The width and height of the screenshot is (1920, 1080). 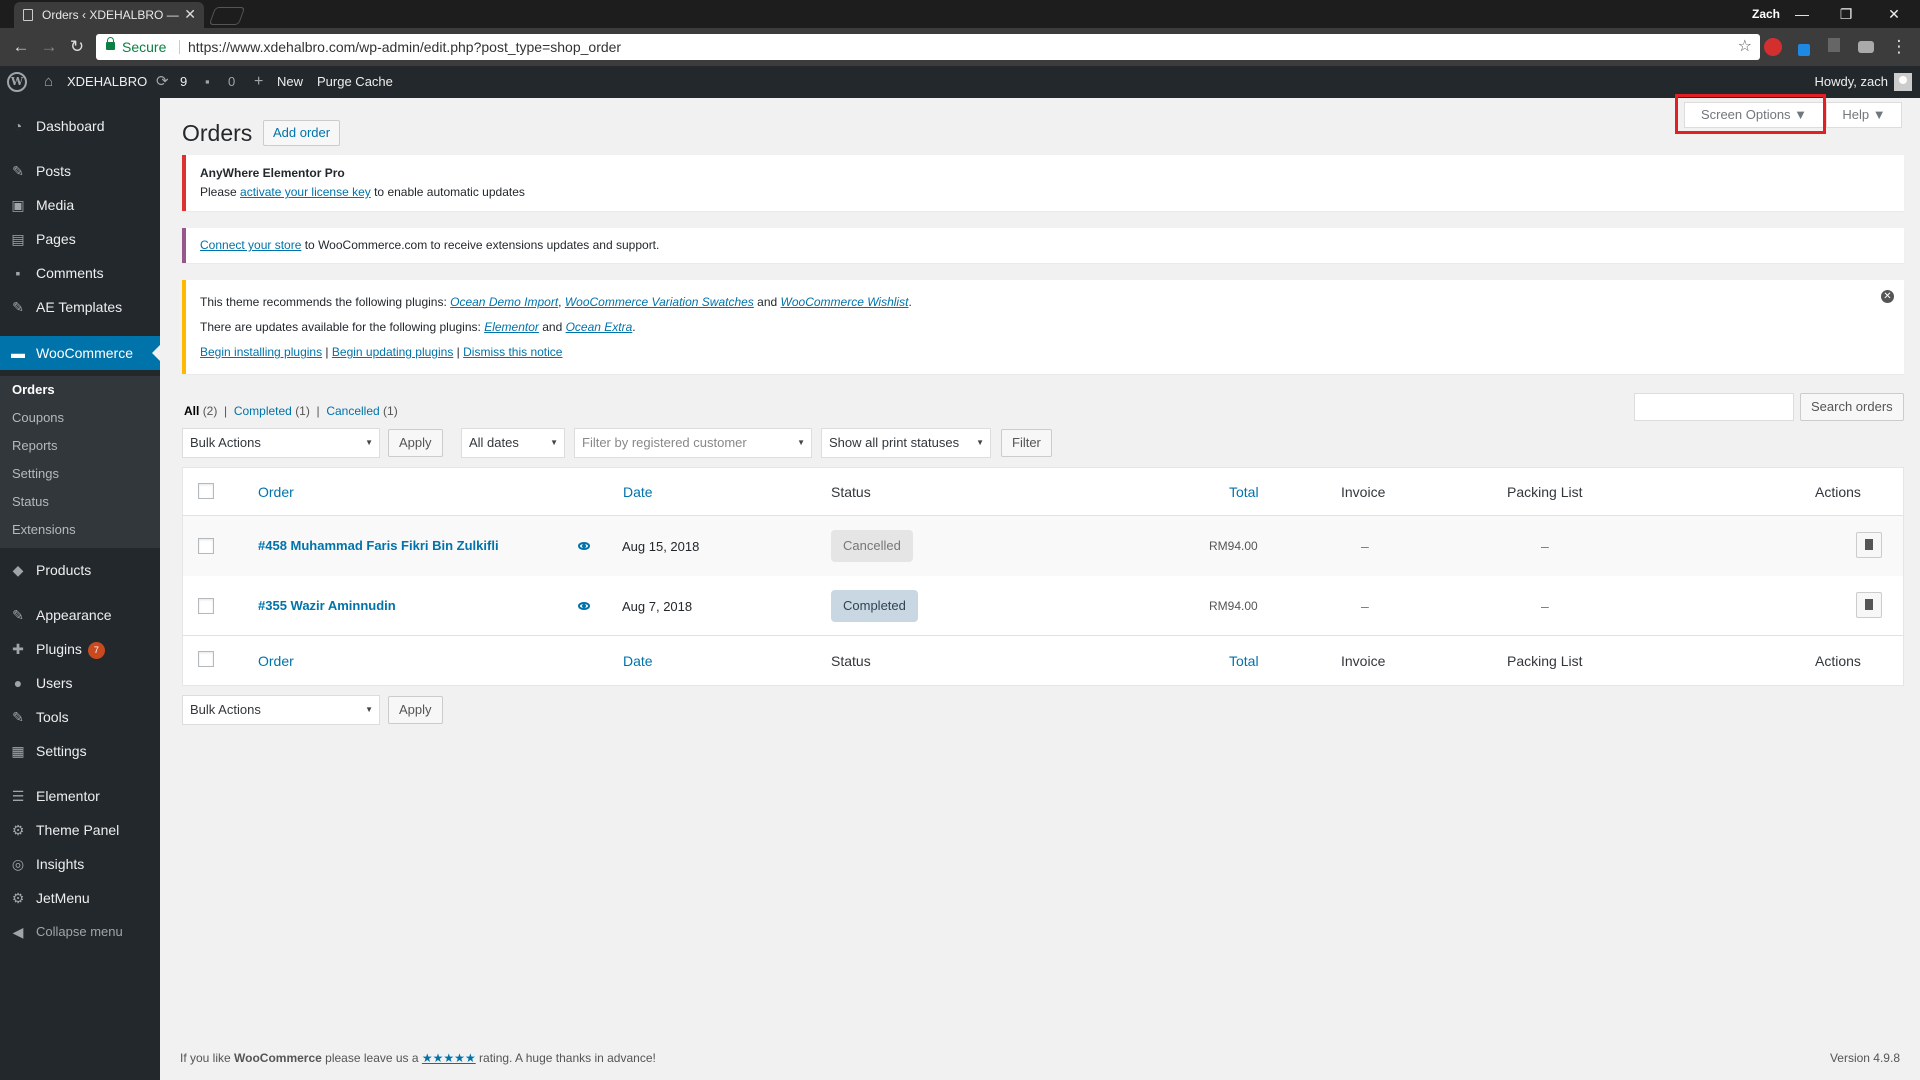 I want to click on sidebar-item-elementor: ☰ Elementor, so click(x=80, y=796).